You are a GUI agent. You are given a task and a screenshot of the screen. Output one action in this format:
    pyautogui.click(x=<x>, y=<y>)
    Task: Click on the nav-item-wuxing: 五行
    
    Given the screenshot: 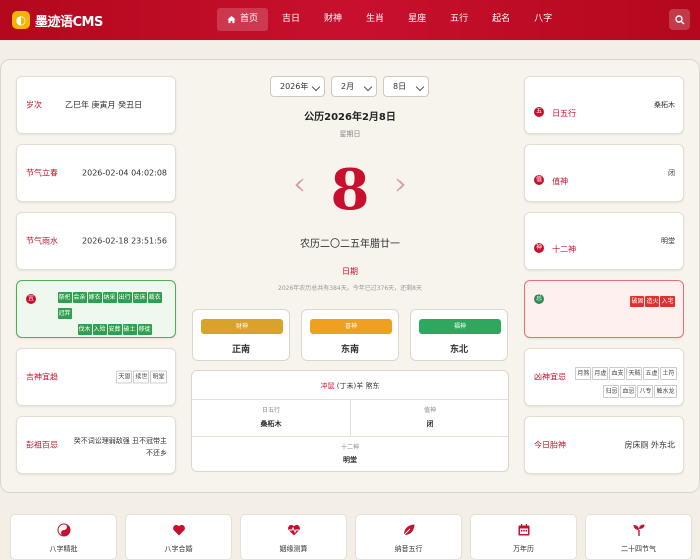 What is the action you would take?
    pyautogui.click(x=459, y=19)
    